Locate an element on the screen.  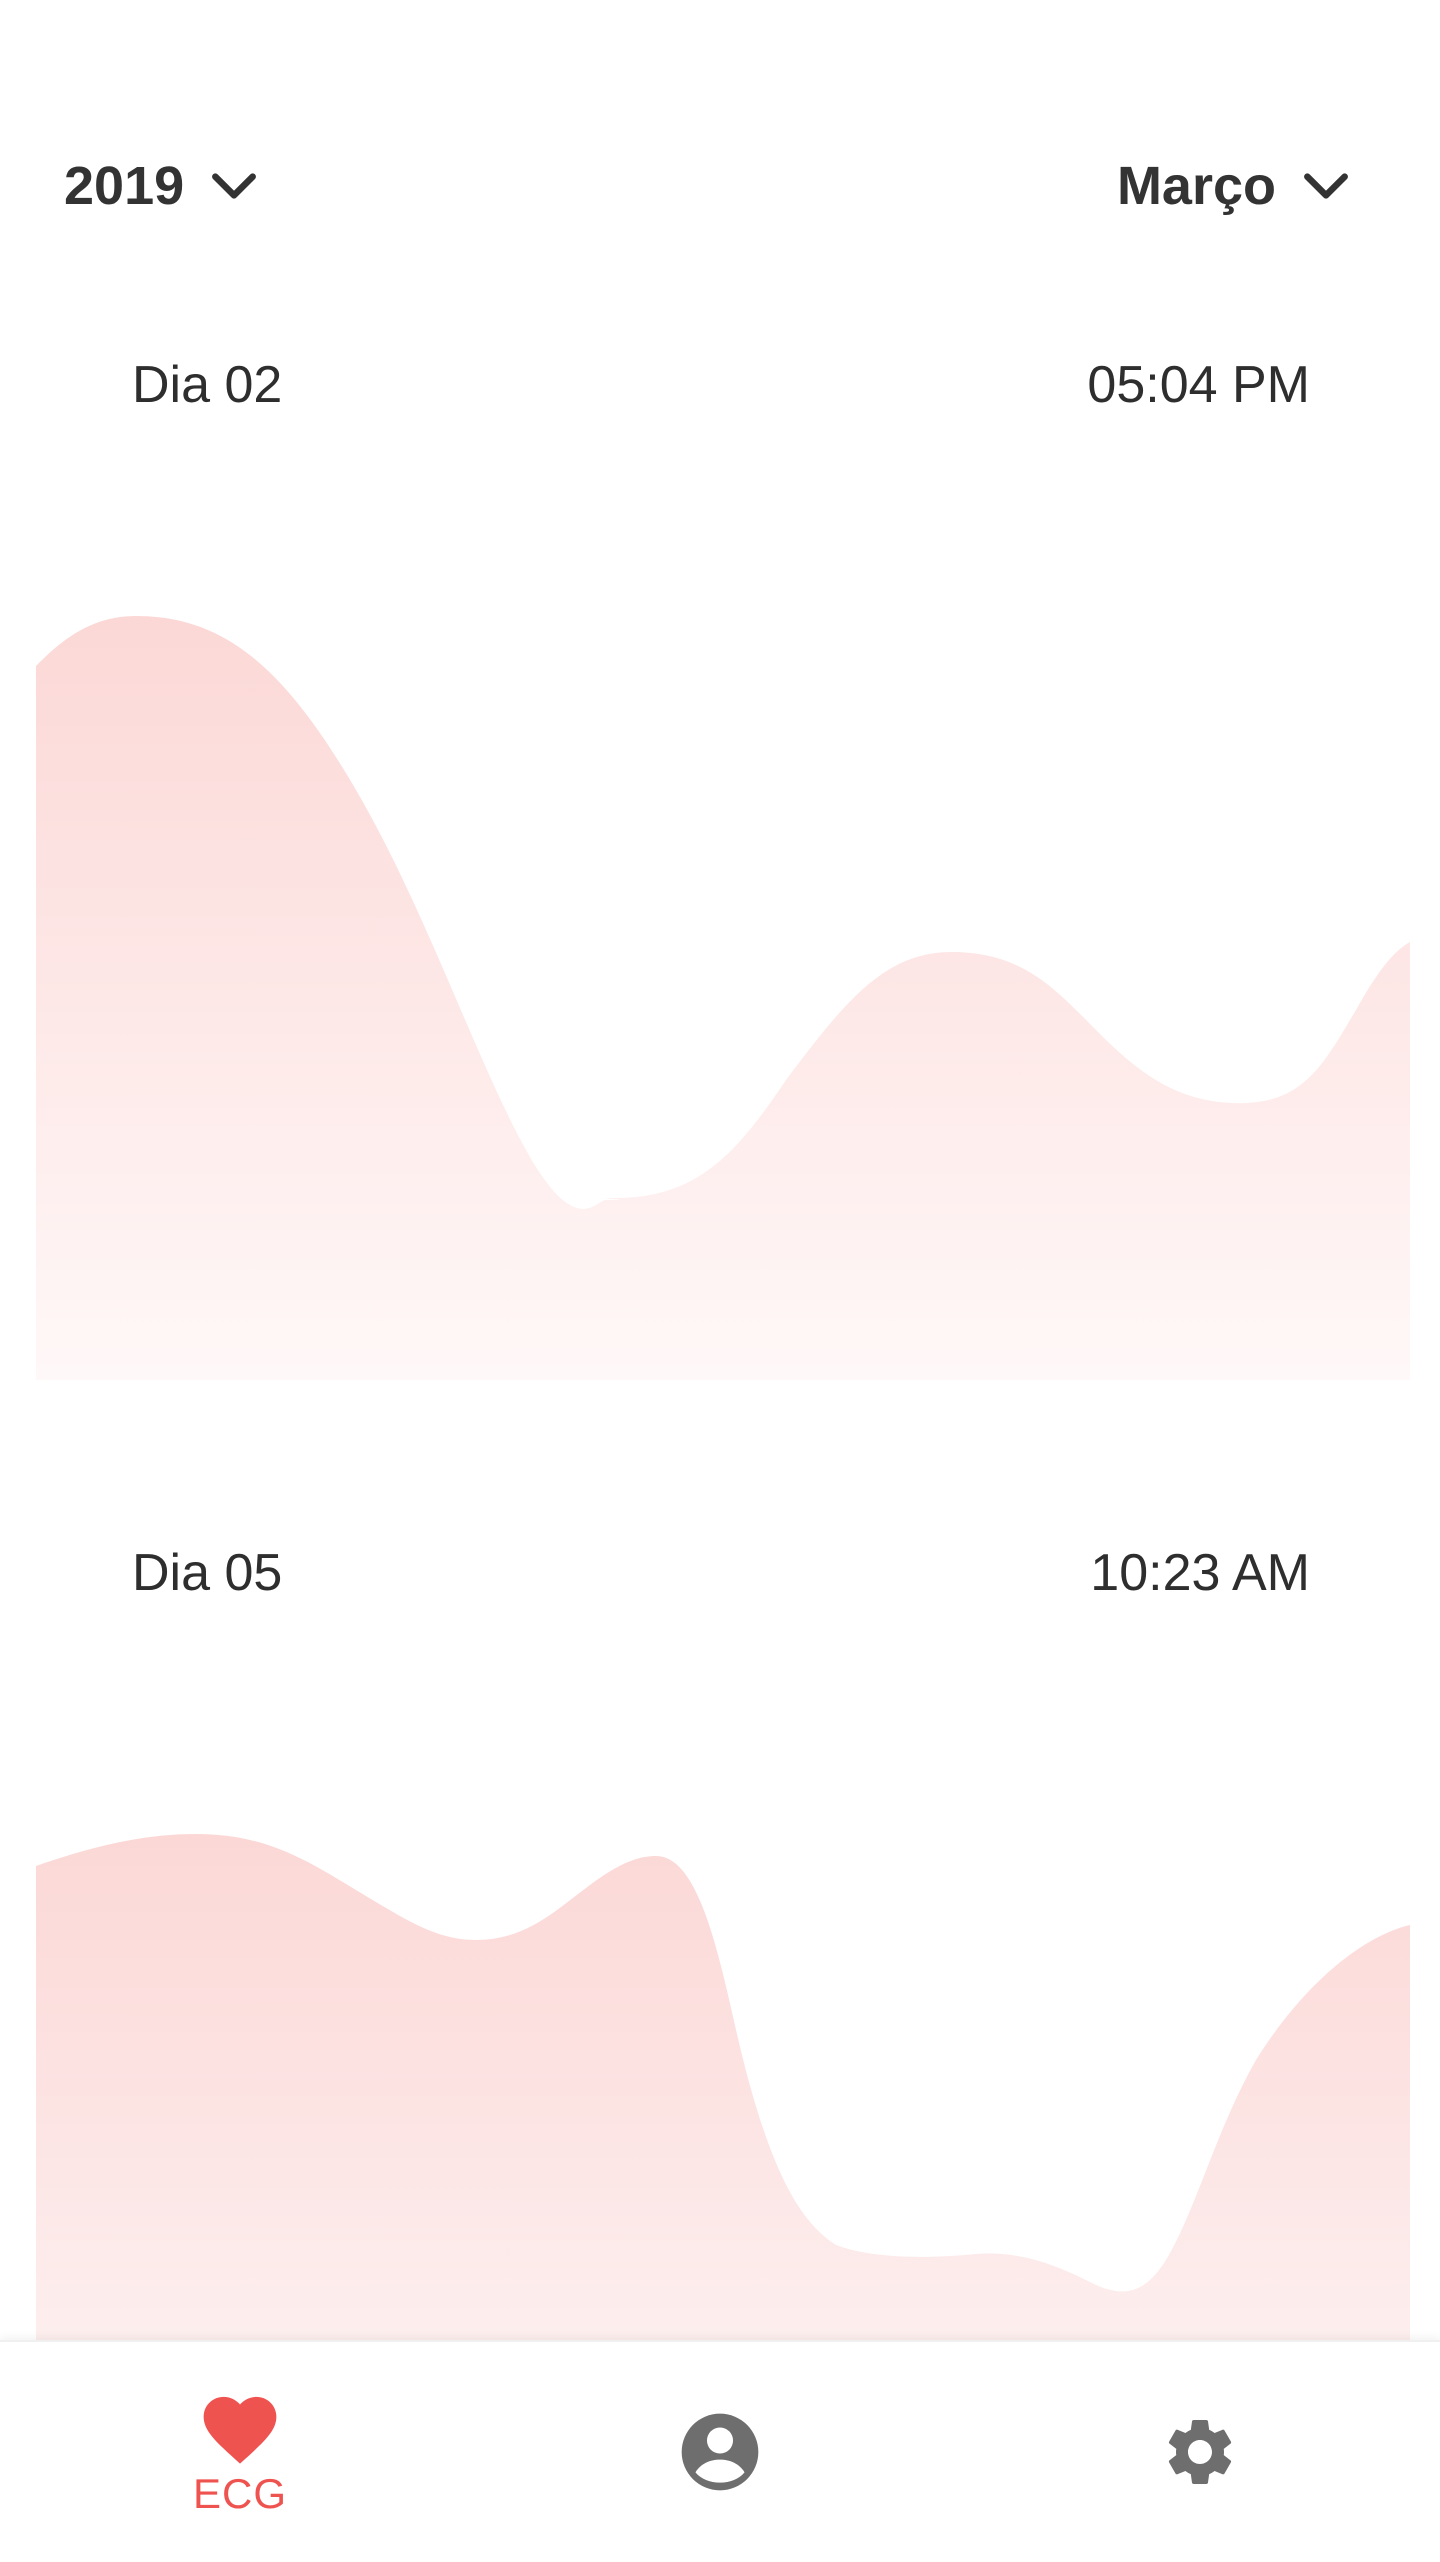
account-circle-icon is located at coordinates (720, 2452).